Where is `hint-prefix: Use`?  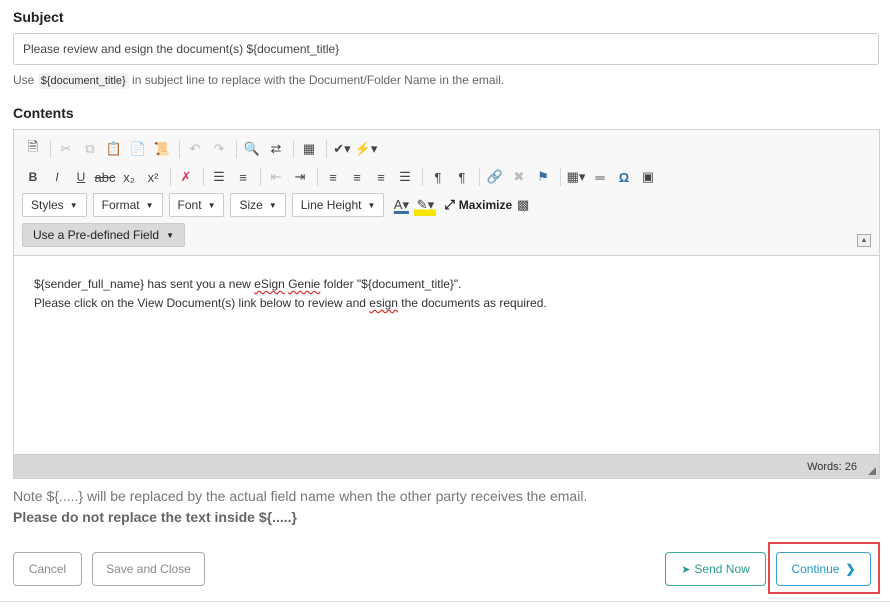 hint-prefix: Use is located at coordinates (24, 80).